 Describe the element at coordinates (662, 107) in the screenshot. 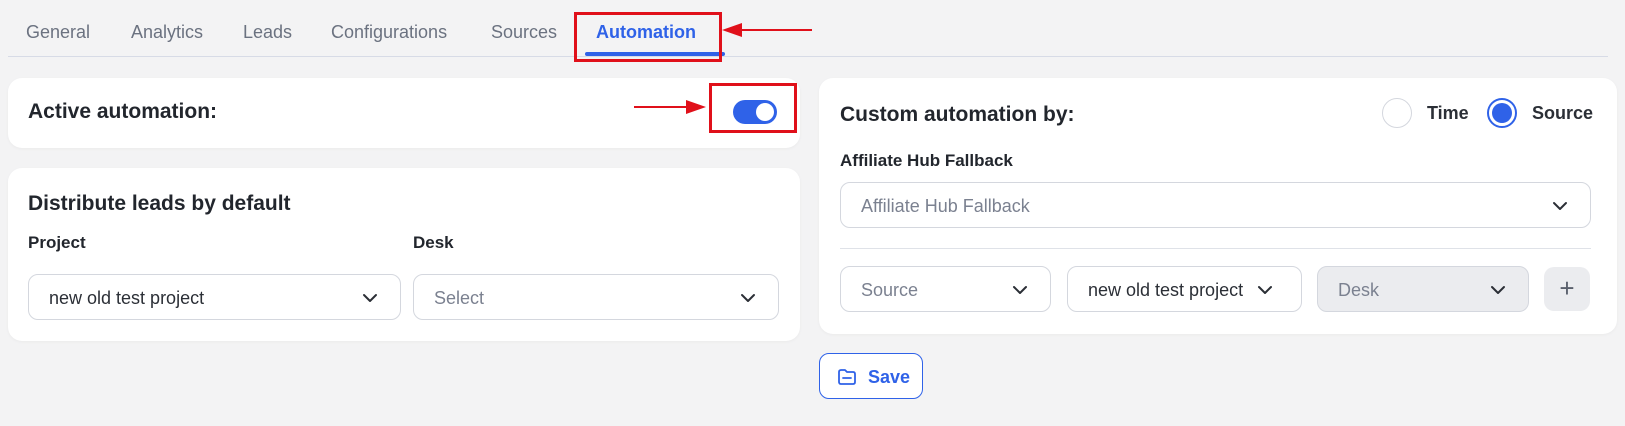

I see `annotation-arrow-toggle` at that location.